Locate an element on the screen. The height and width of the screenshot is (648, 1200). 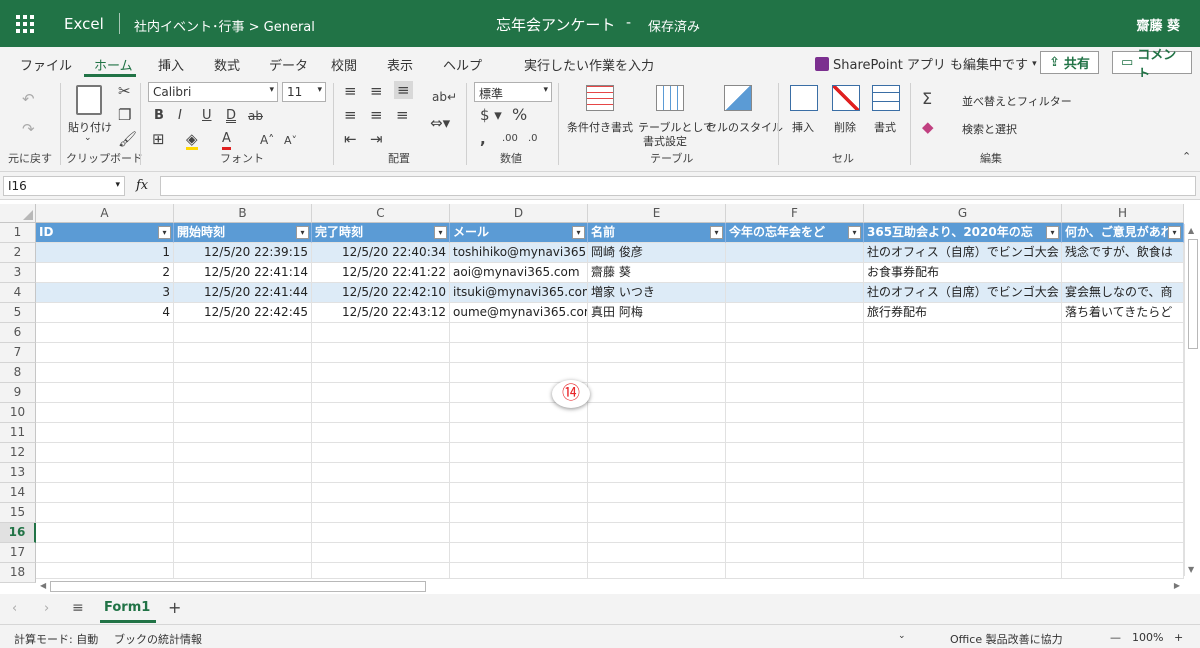
autosum-icon: Σ is located at coordinates (927, 99).